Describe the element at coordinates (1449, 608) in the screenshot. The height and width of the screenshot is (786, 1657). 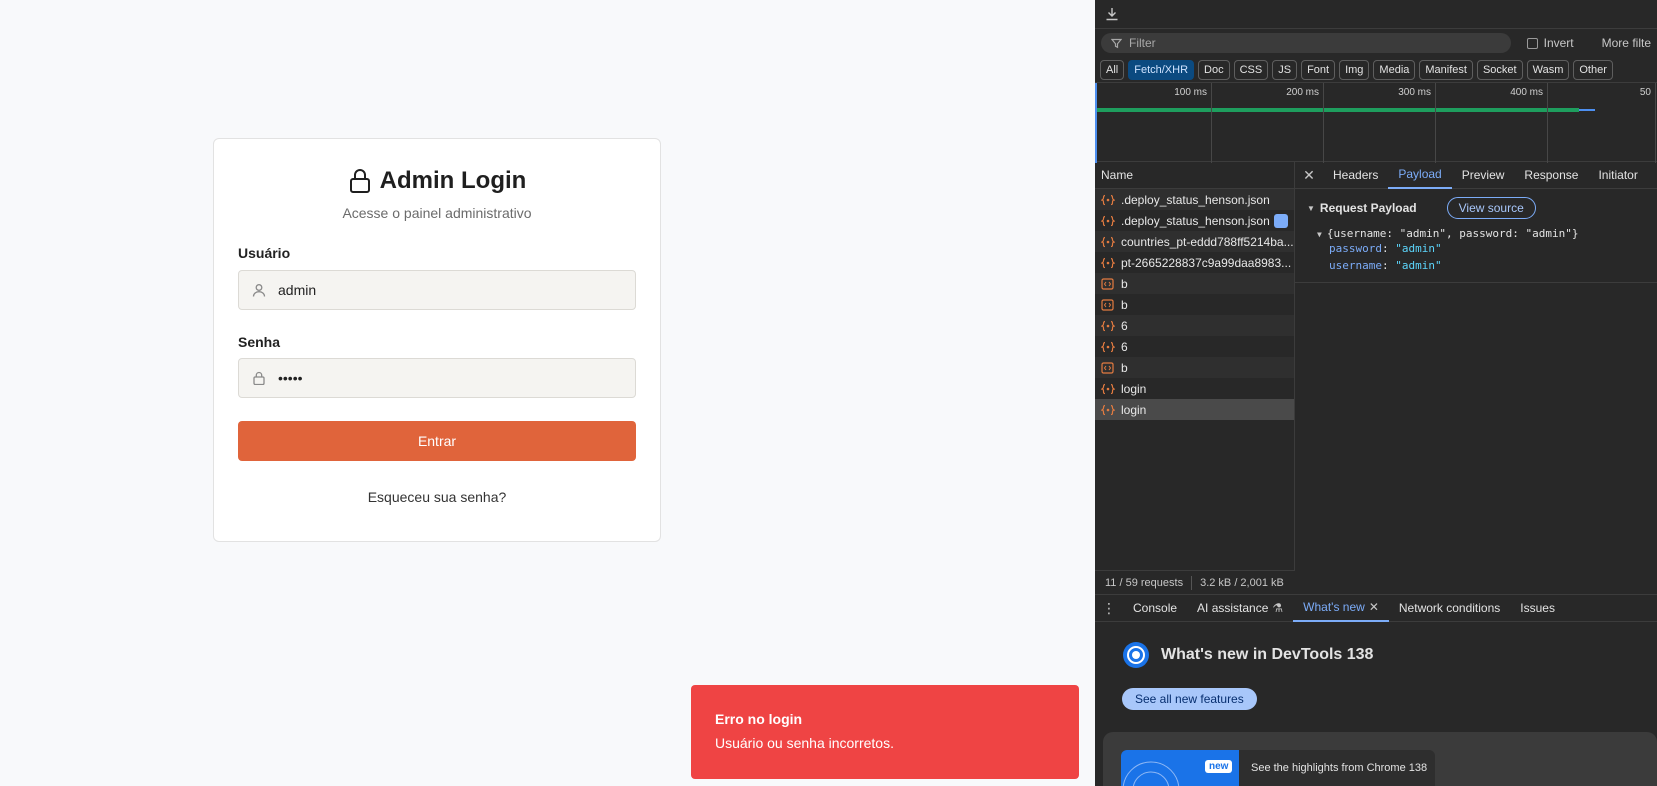
I see `drawer-tab: Network conditions` at that location.